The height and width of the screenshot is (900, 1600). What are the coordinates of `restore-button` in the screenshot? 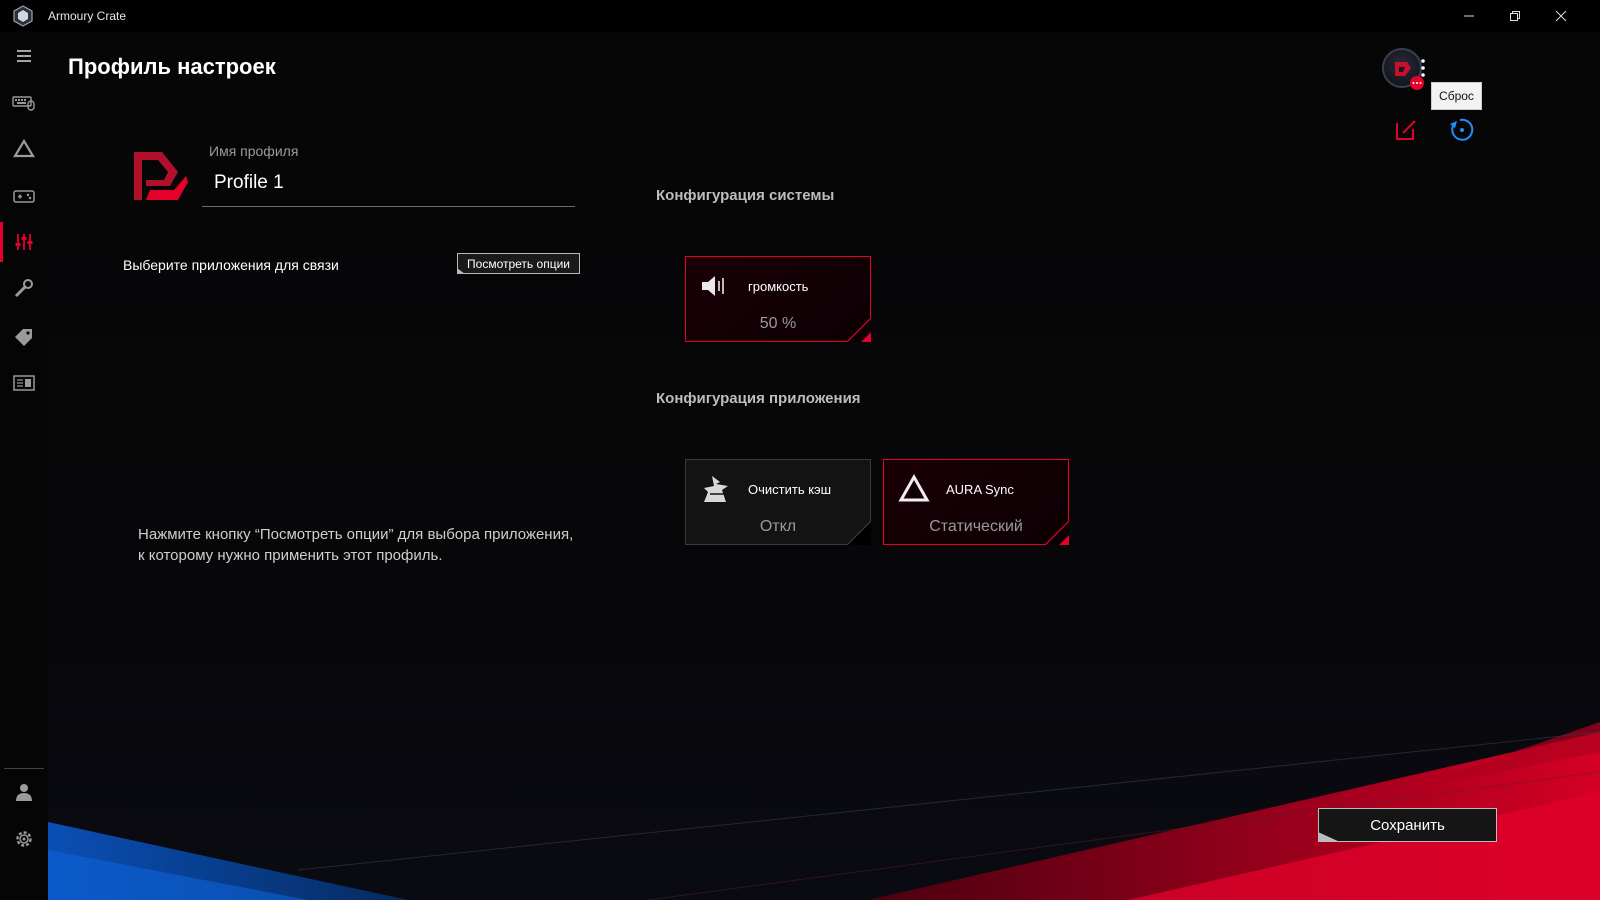 It's located at (1515, 16).